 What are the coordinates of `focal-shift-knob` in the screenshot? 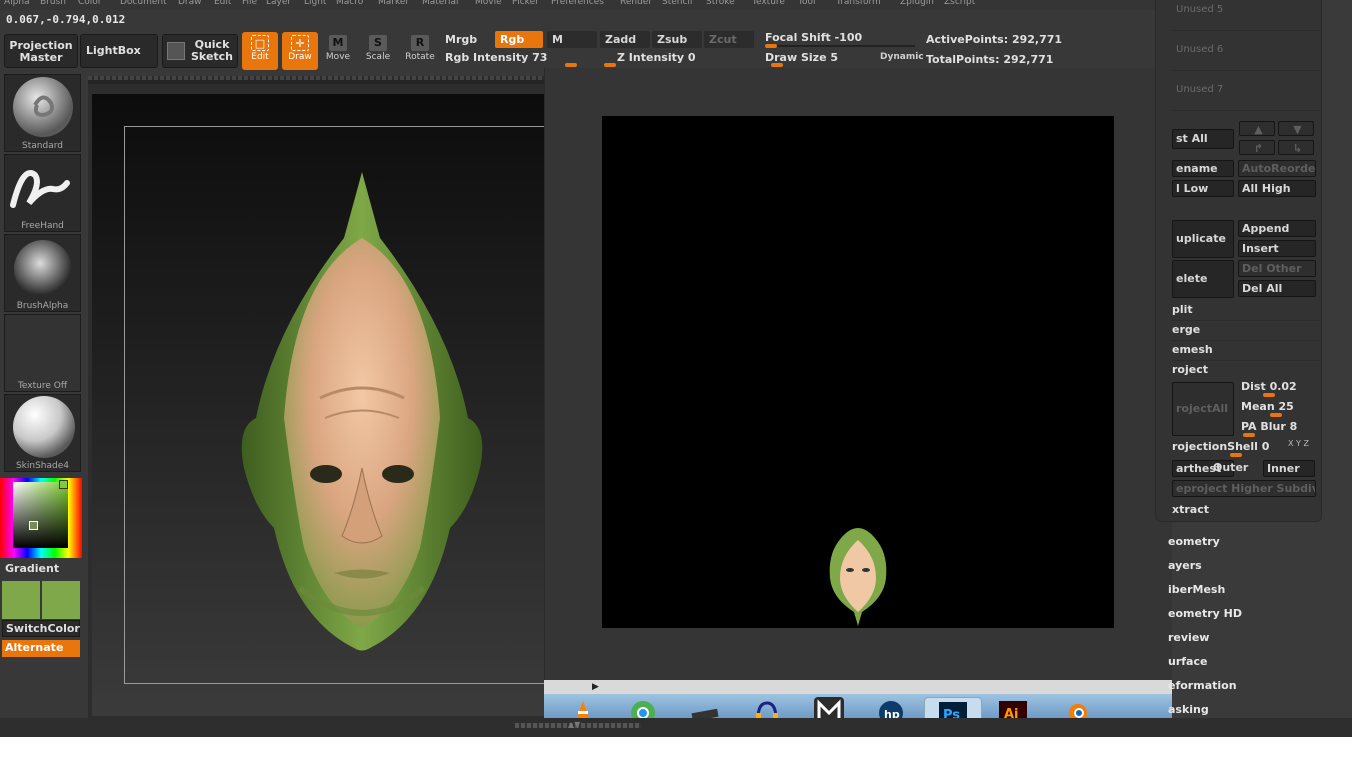 It's located at (771, 46).